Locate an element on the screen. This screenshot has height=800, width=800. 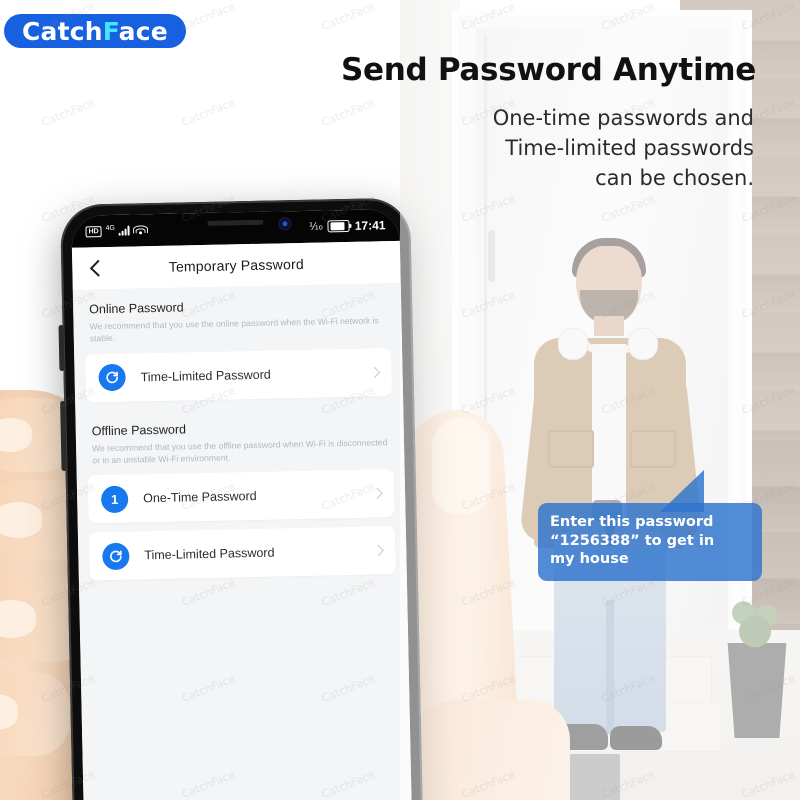
person-shoe-right is located at coordinates (636, 738).